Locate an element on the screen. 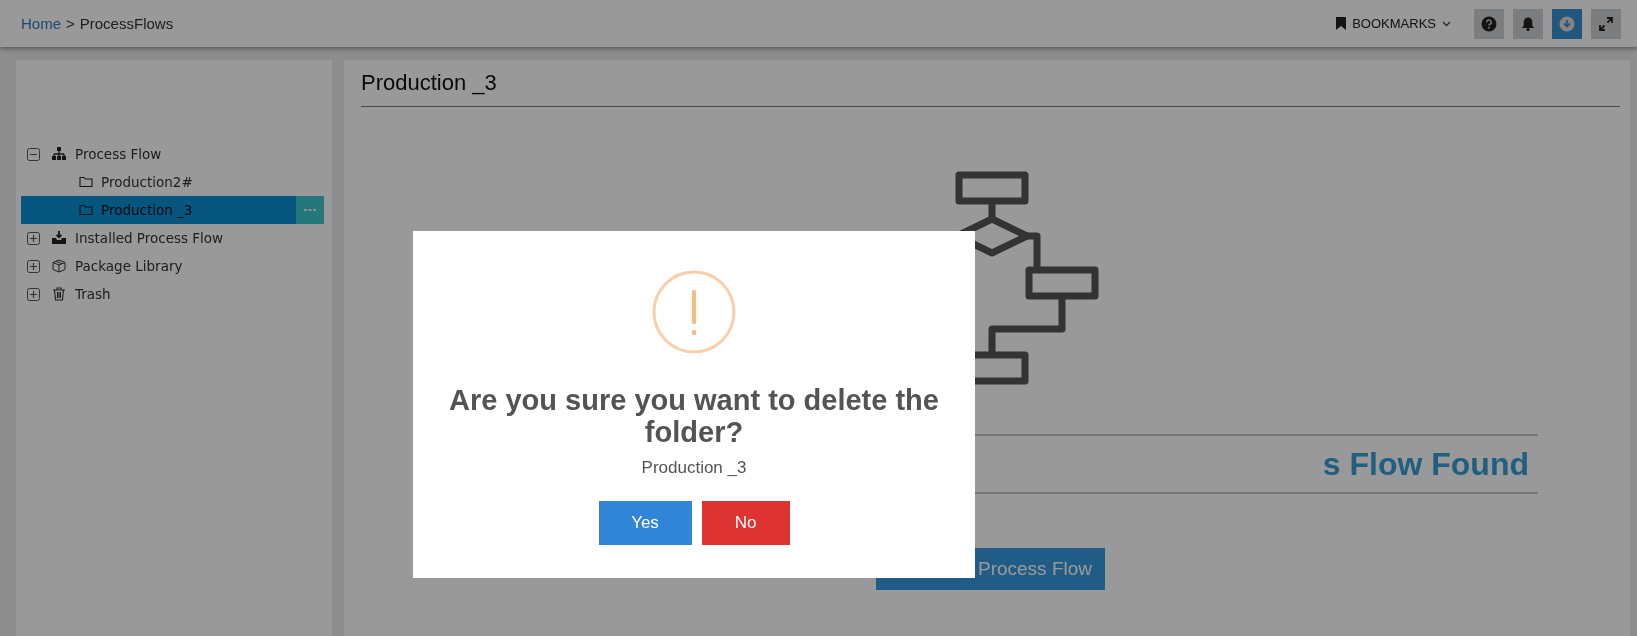 This screenshot has width=1637, height=636. download-icon is located at coordinates (1567, 23).